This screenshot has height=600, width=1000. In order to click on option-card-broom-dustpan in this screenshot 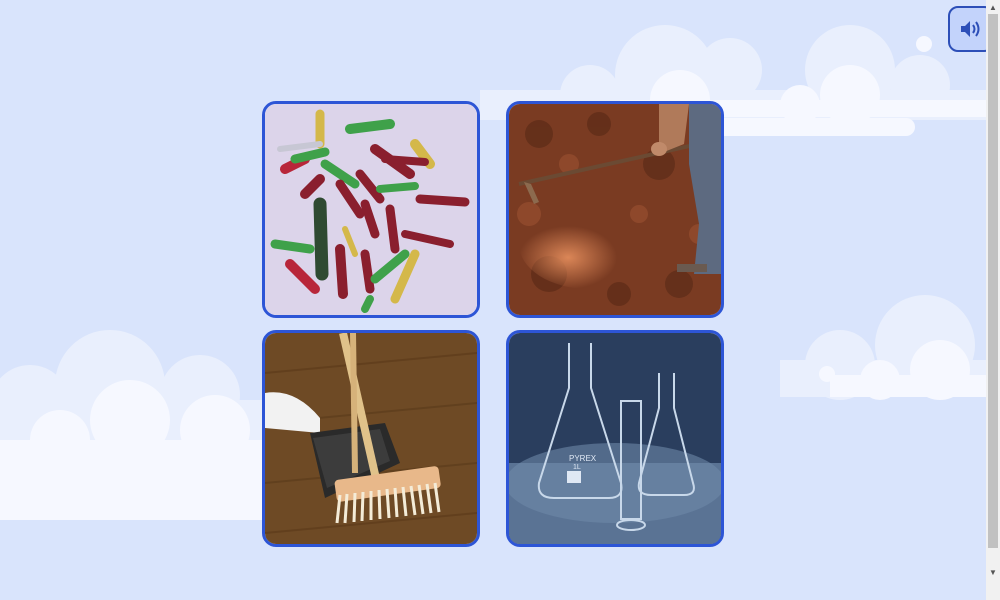, I will do `click(371, 438)`.